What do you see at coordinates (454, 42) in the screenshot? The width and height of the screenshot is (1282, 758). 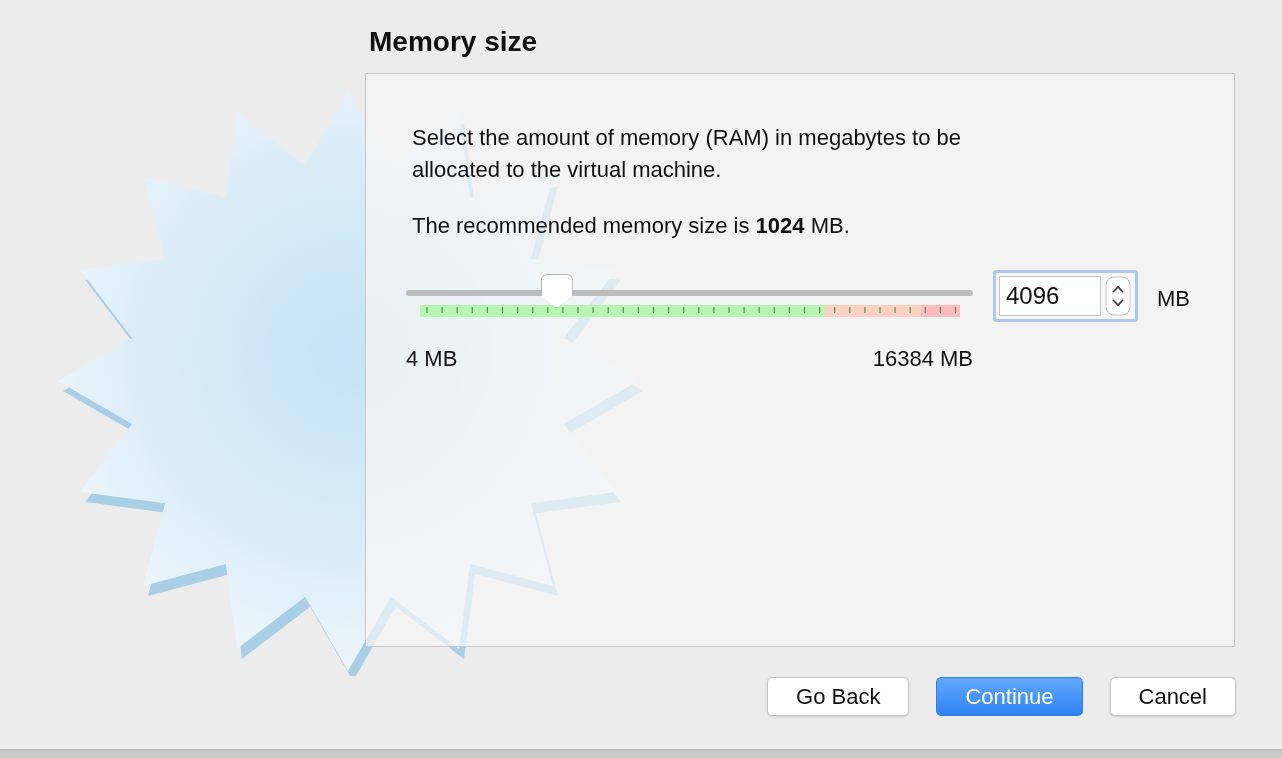 I see `page-title: Memory size` at bounding box center [454, 42].